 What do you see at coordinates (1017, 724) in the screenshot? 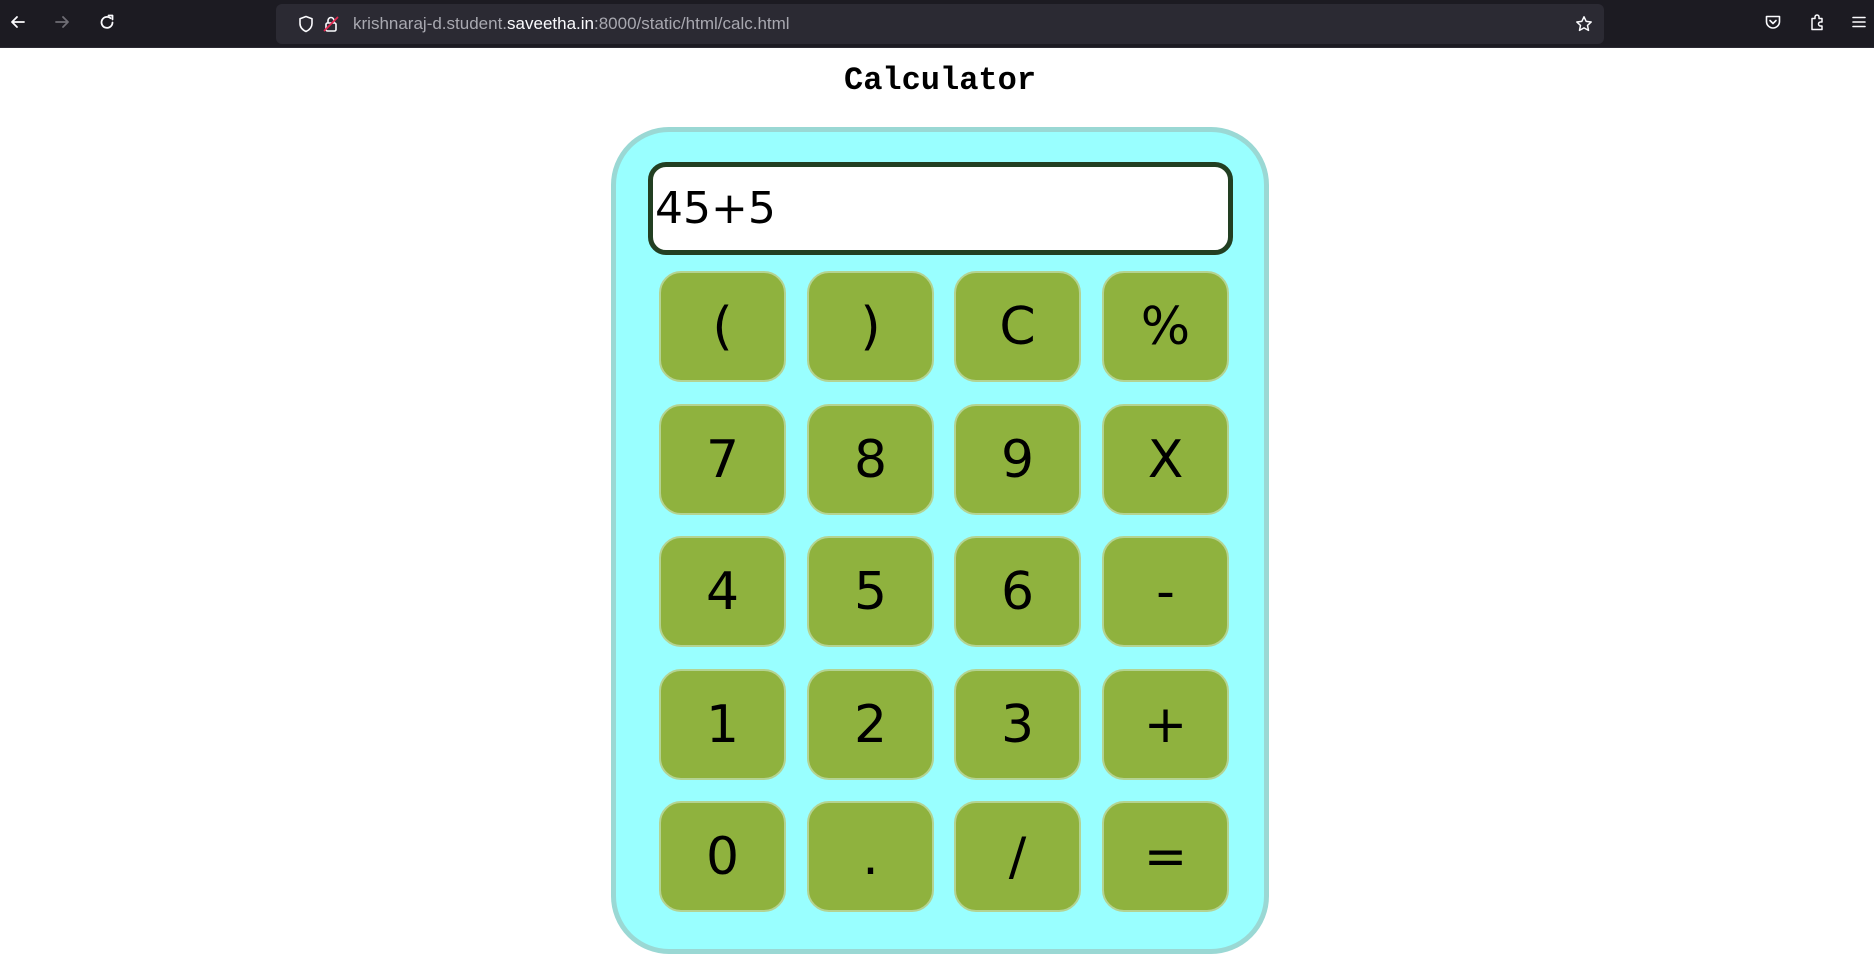
I see `key-3: 3` at bounding box center [1017, 724].